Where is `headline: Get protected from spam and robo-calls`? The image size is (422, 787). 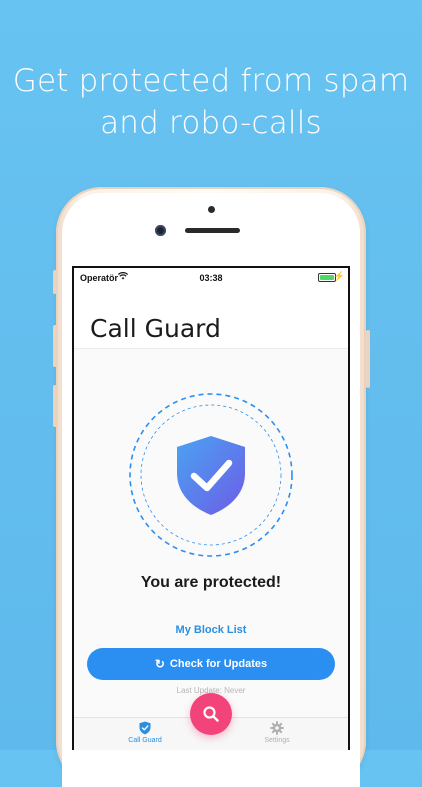 headline: Get protected from spam and robo-calls is located at coordinates (211, 102).